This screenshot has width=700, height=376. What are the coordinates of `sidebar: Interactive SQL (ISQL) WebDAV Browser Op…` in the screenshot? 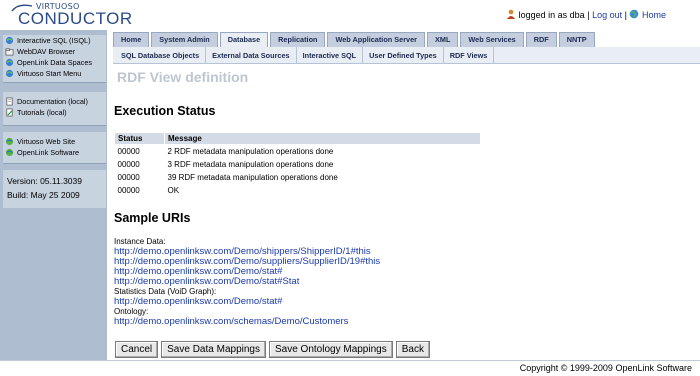 It's located at (53, 195).